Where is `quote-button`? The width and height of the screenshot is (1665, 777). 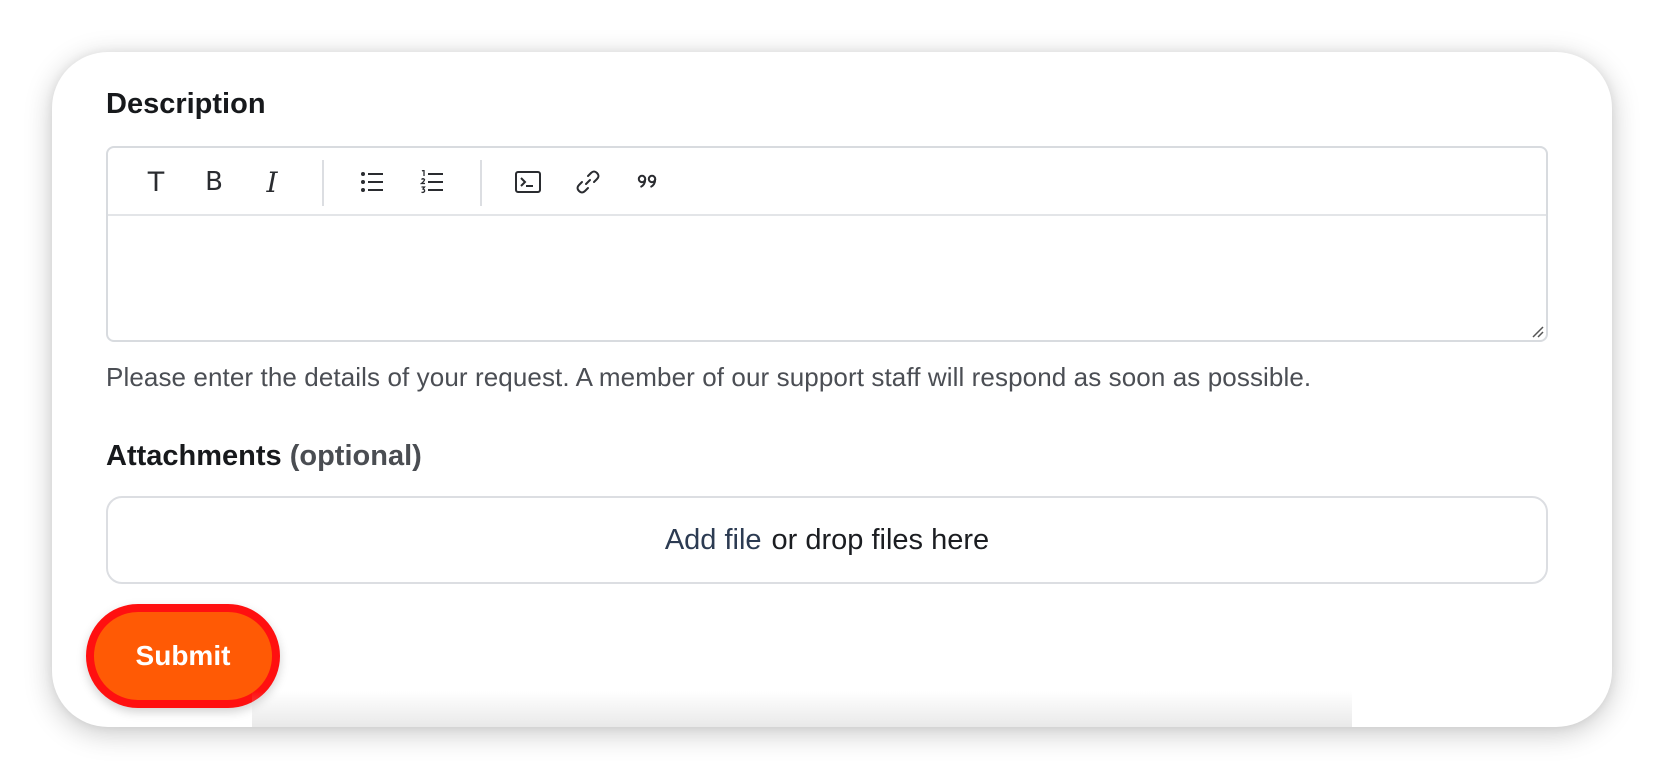
quote-button is located at coordinates (648, 182).